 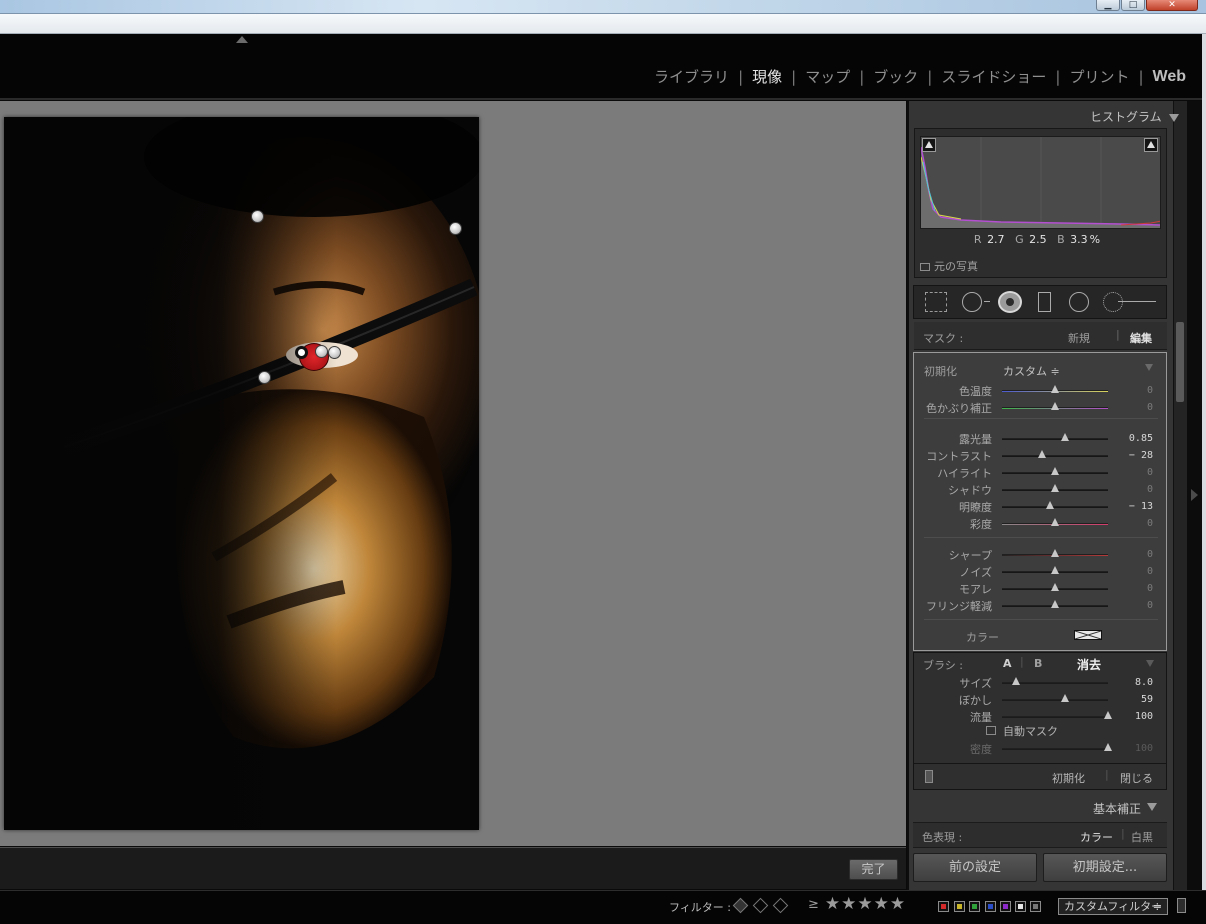 What do you see at coordinates (940, 371) in the screenshot?
I see `effect-reset-label: 初期化` at bounding box center [940, 371].